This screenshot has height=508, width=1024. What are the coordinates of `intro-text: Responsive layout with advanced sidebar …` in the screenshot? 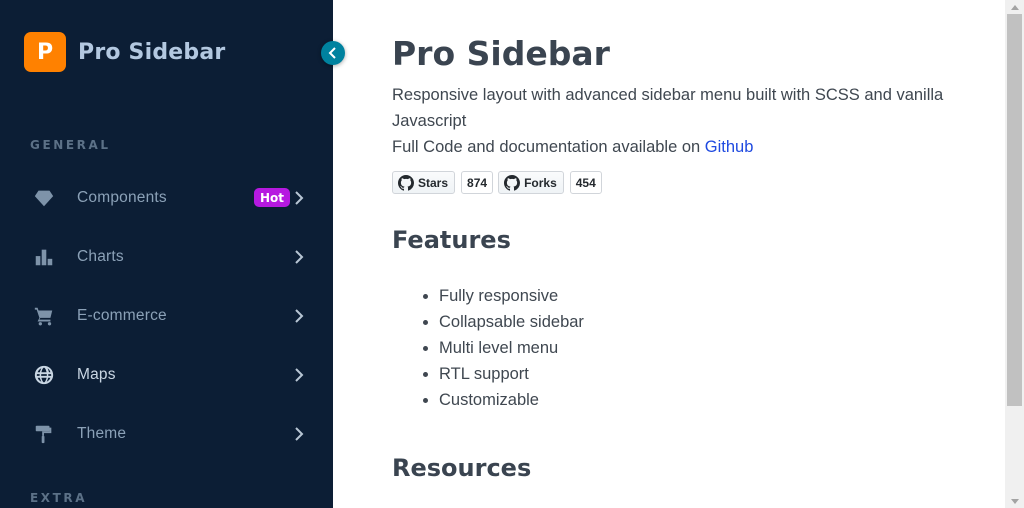 It's located at (682, 121).